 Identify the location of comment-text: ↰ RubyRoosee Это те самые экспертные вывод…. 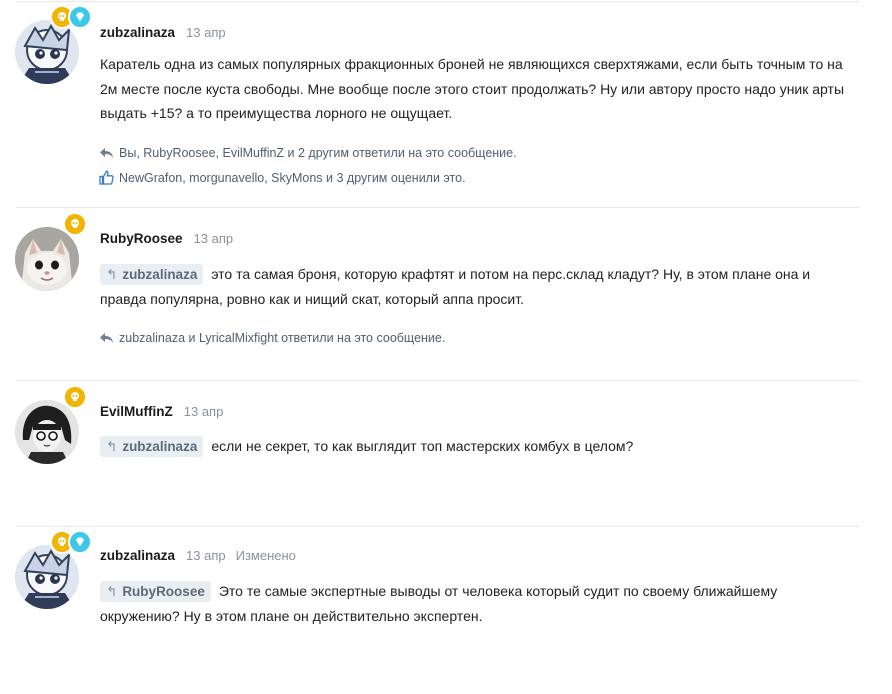
(439, 602).